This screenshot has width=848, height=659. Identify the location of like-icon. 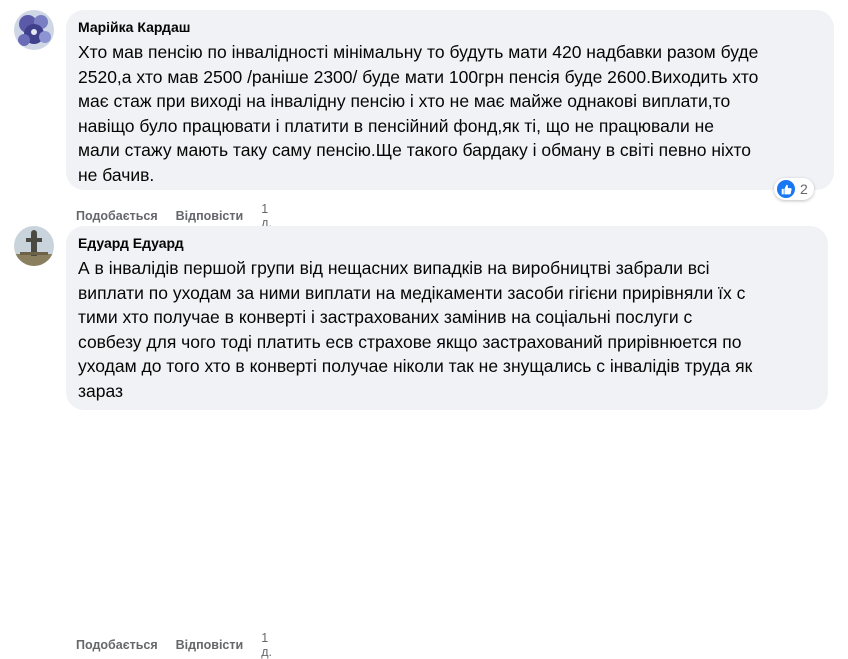
(786, 189).